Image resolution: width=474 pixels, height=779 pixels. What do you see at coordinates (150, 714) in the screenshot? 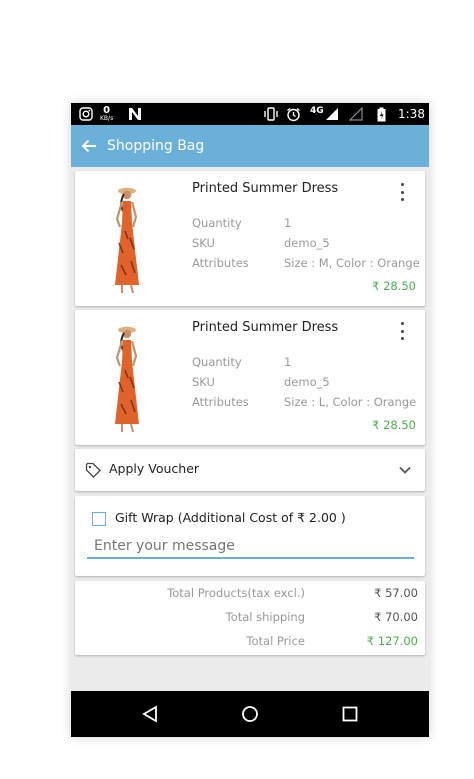
I see `nav-back-icon` at bounding box center [150, 714].